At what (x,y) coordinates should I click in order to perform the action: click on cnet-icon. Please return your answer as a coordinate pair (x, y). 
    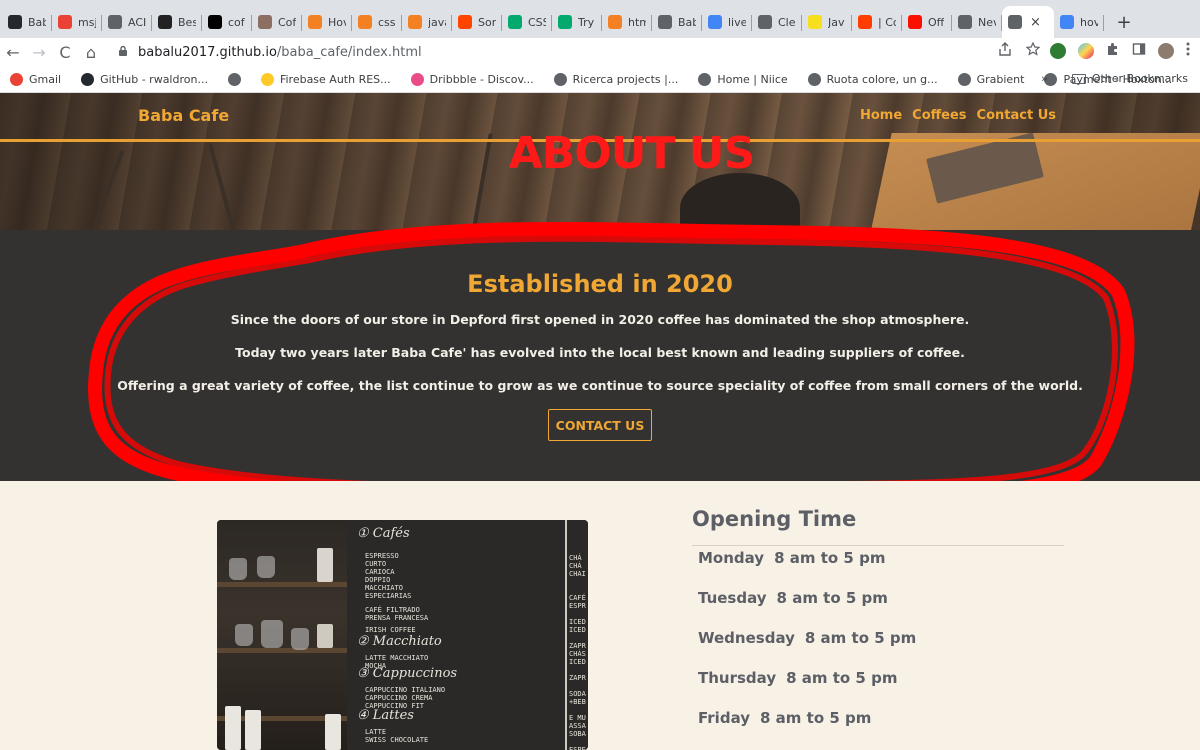
    Looking at the image, I should click on (165, 22).